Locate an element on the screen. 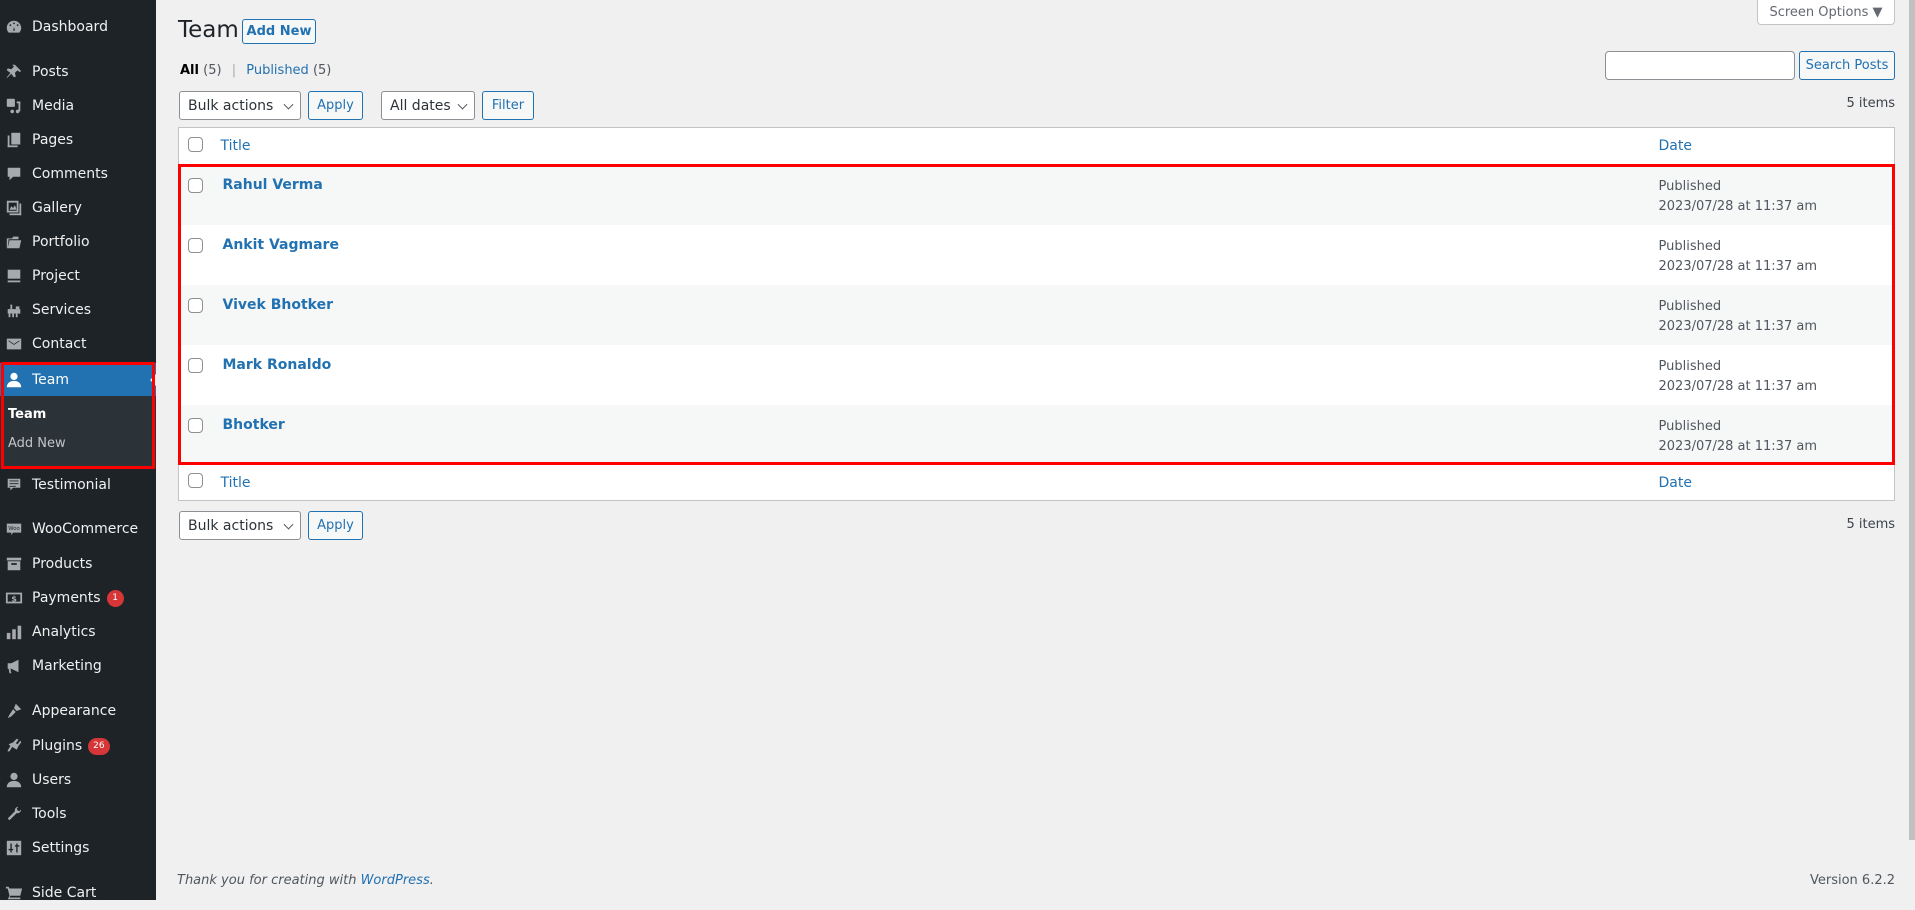  table-footer-row: Title Date is located at coordinates (1036, 482).